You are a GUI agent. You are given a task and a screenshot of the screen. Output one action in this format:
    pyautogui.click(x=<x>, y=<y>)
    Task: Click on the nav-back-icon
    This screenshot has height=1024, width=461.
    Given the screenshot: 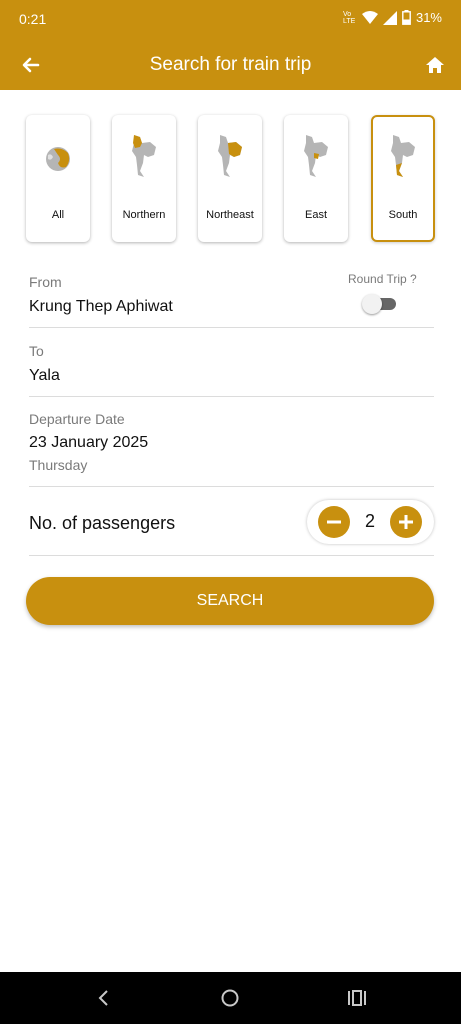 What is the action you would take?
    pyautogui.click(x=103, y=998)
    